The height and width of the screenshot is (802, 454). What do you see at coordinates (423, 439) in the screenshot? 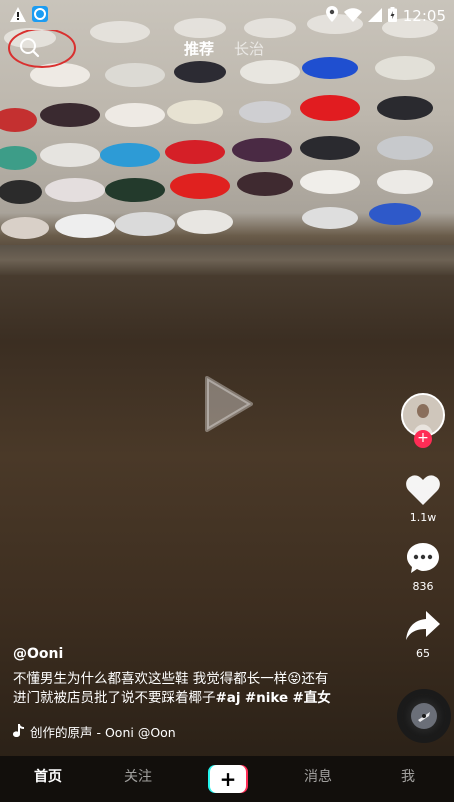
I see `follow-plus-button: +` at bounding box center [423, 439].